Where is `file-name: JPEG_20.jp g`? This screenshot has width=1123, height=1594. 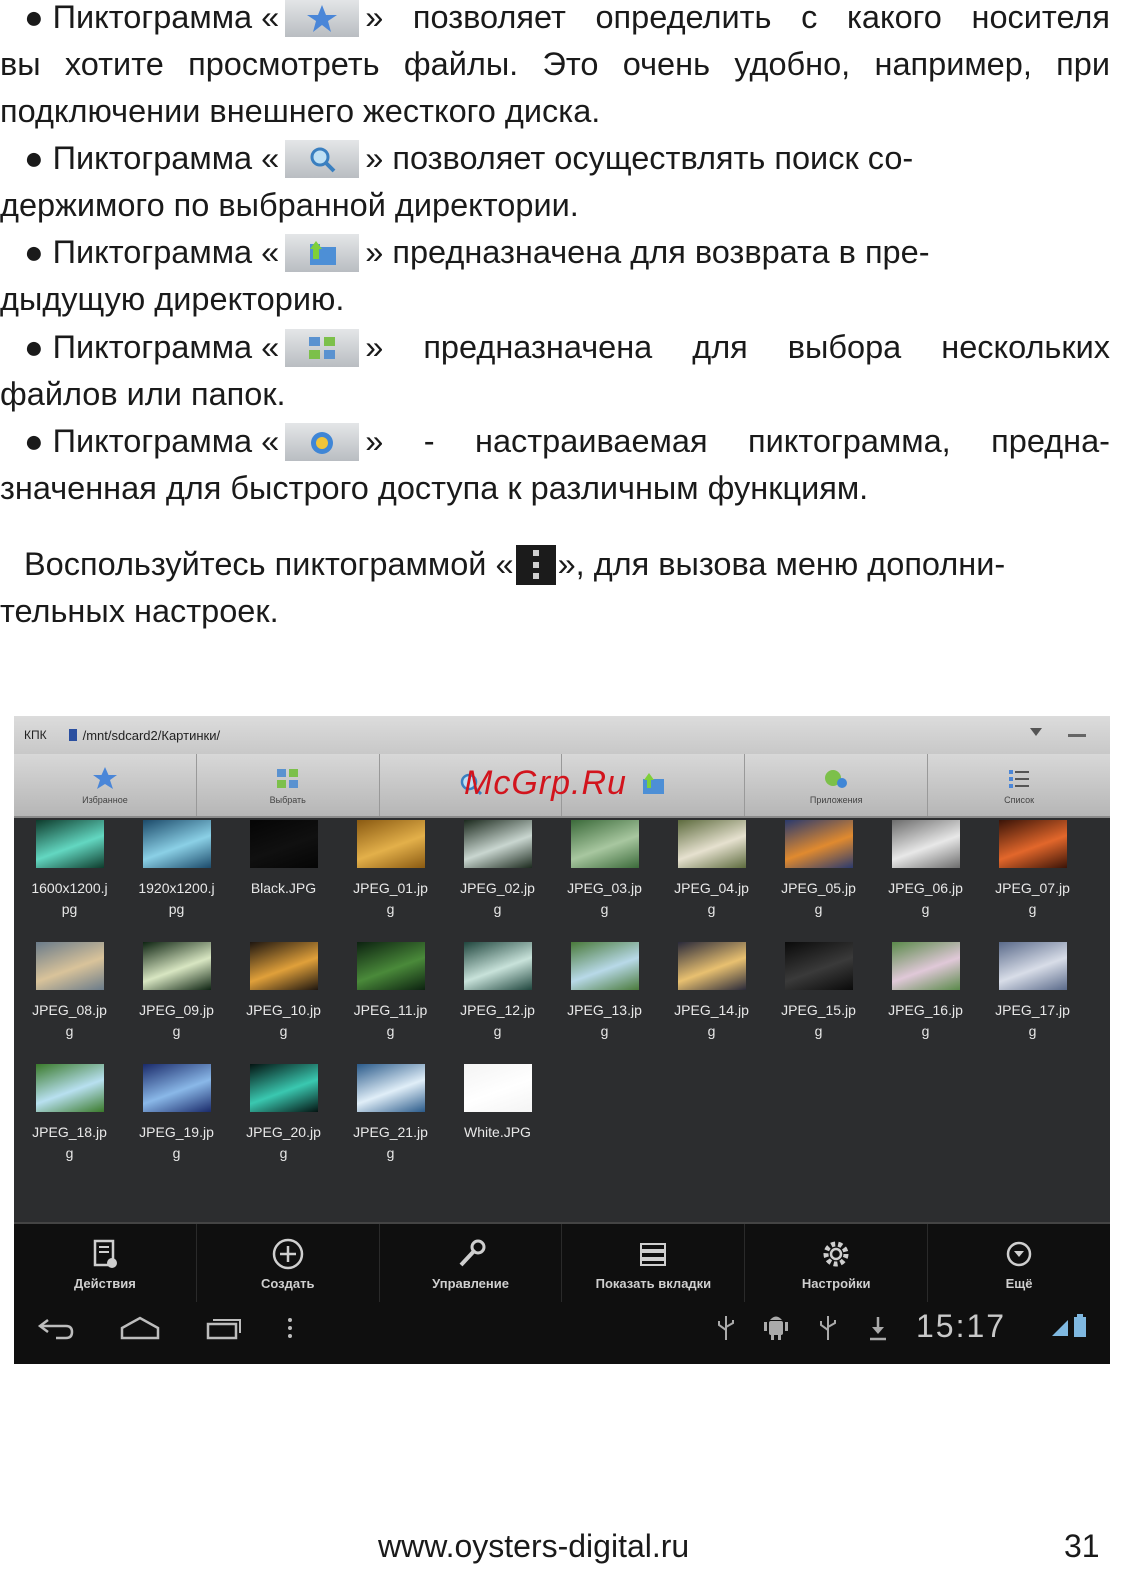
file-name: JPEG_20.jp g is located at coordinates (283, 1142).